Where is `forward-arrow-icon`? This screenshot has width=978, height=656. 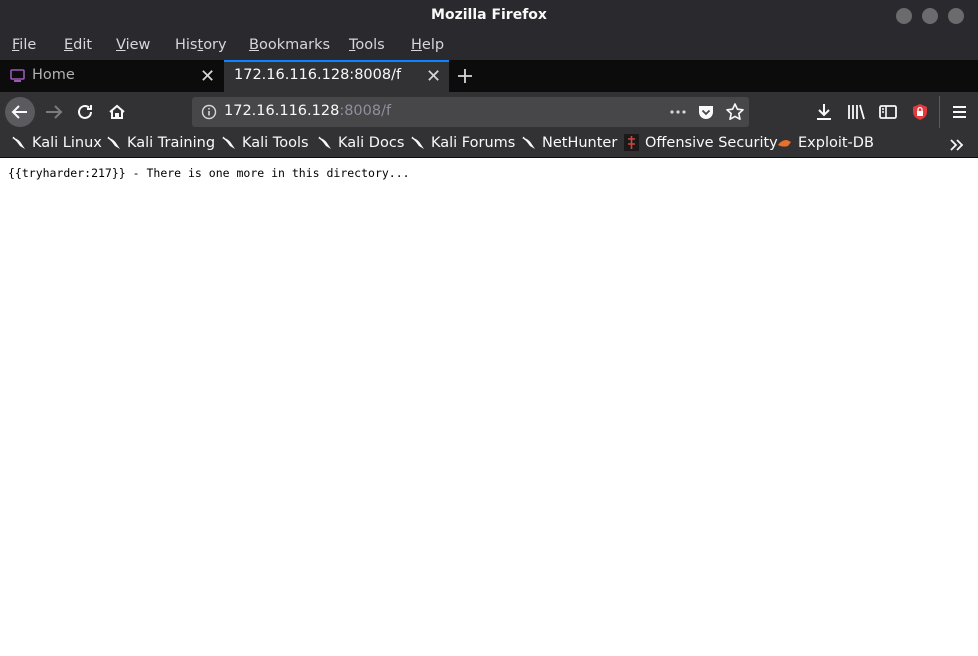
forward-arrow-icon is located at coordinates (54, 112).